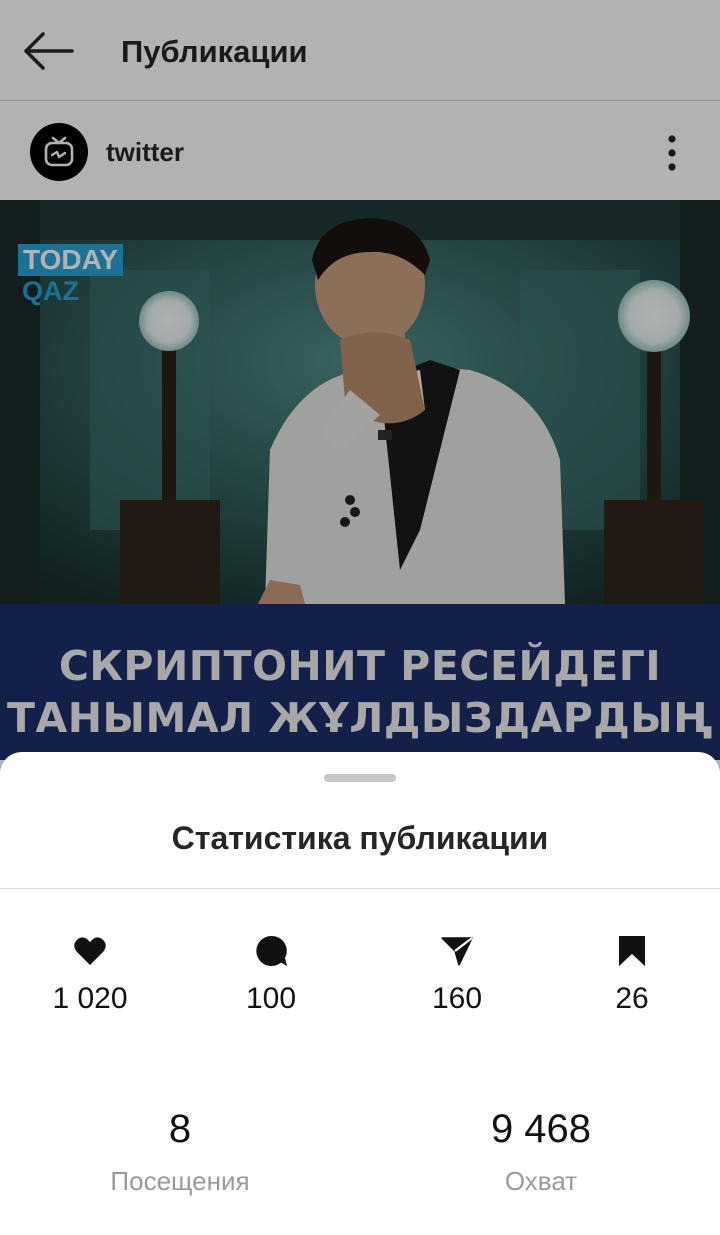 The width and height of the screenshot is (720, 1235). What do you see at coordinates (541, 1151) in the screenshot?
I see `stat-reach: 9 468 Охват` at bounding box center [541, 1151].